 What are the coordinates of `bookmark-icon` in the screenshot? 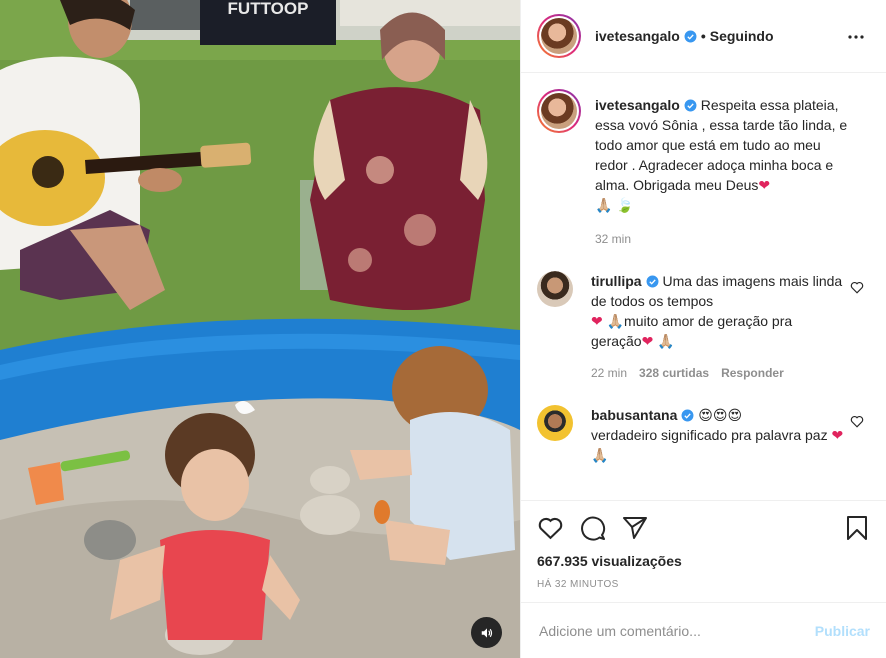 It's located at (857, 528).